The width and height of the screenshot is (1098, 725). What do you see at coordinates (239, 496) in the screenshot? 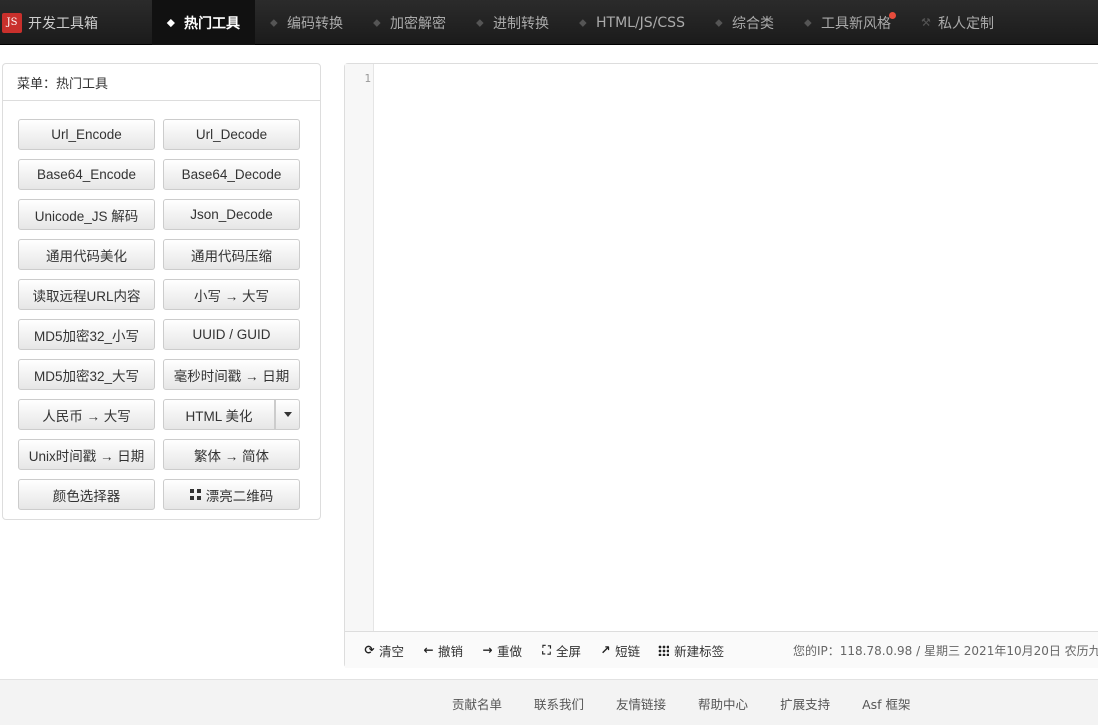
I see `qrcode-button-label: 漂亮二维码` at bounding box center [239, 496].